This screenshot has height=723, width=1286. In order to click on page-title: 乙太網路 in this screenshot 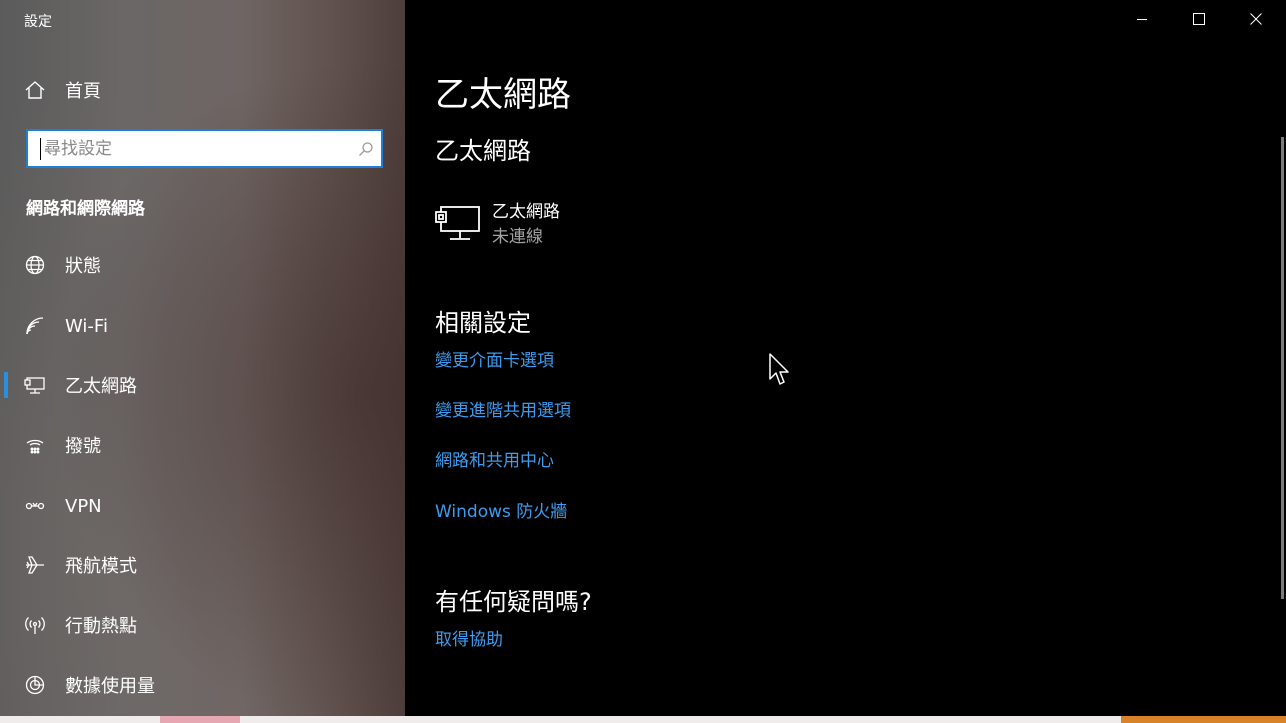, I will do `click(503, 95)`.